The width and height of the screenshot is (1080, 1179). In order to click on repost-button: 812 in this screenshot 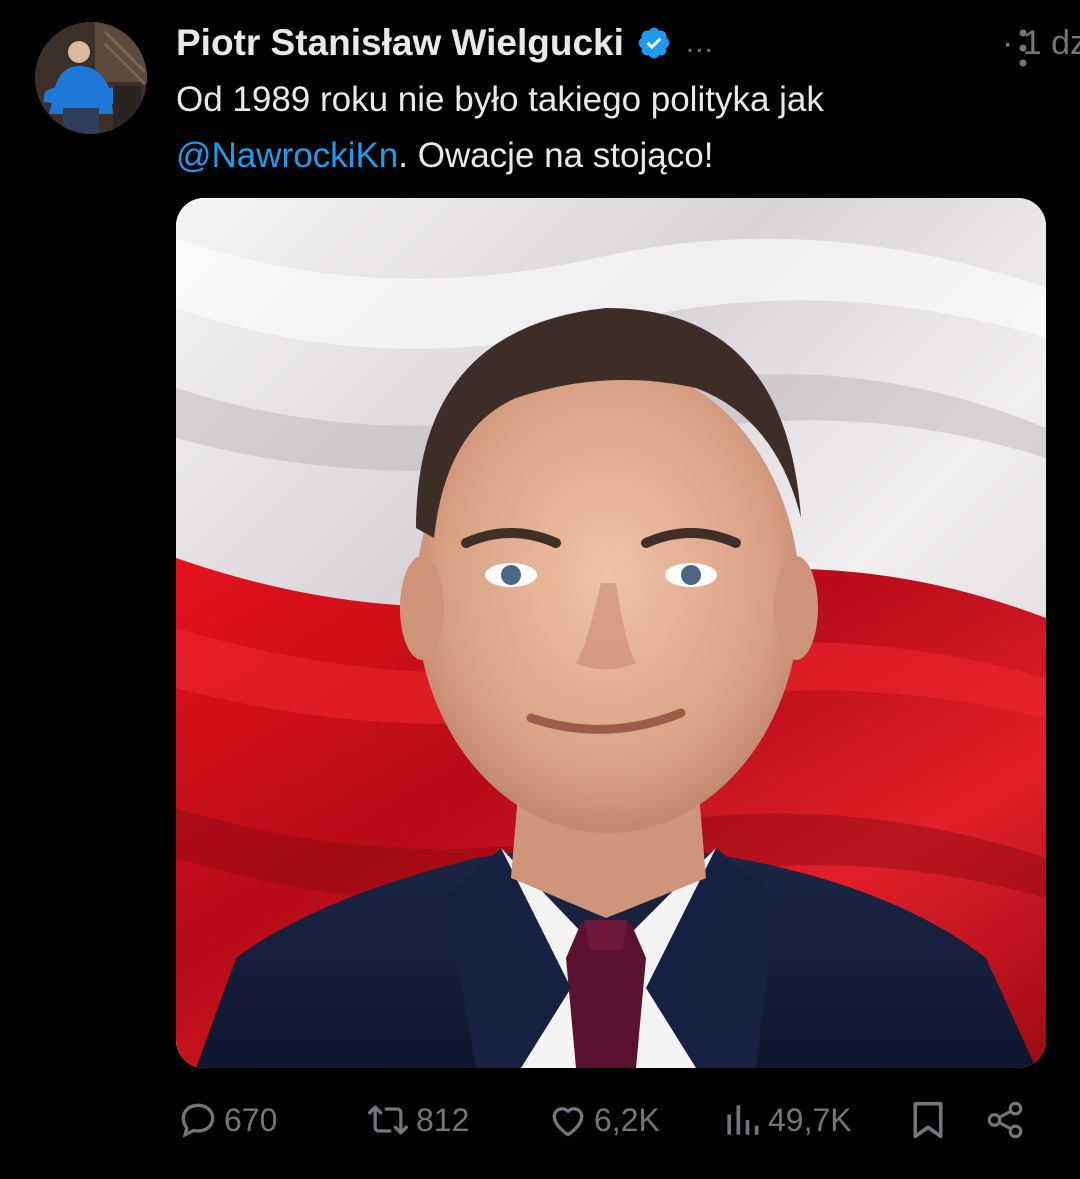, I will do `click(416, 1120)`.